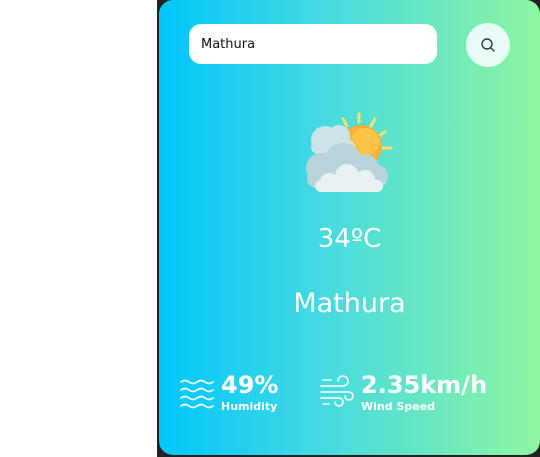 This screenshot has width=540, height=457. What do you see at coordinates (249, 406) in the screenshot?
I see `humidity-label: Humidity` at bounding box center [249, 406].